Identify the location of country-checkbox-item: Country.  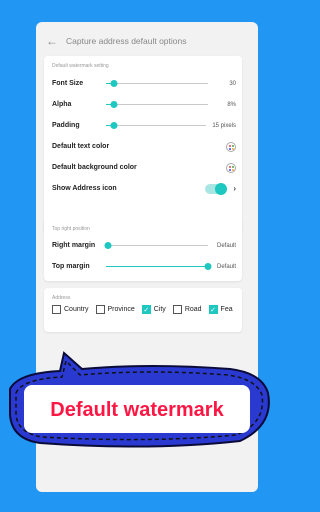
(70, 309).